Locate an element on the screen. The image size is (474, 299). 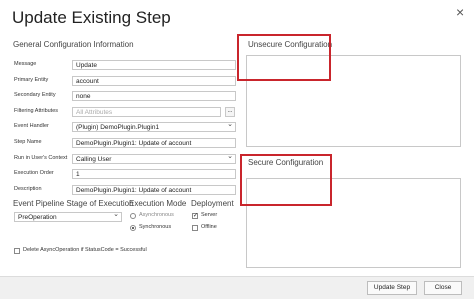
step-name-value: DemoPlugin.Plugin1: Update of account is located at coordinates (134, 143).